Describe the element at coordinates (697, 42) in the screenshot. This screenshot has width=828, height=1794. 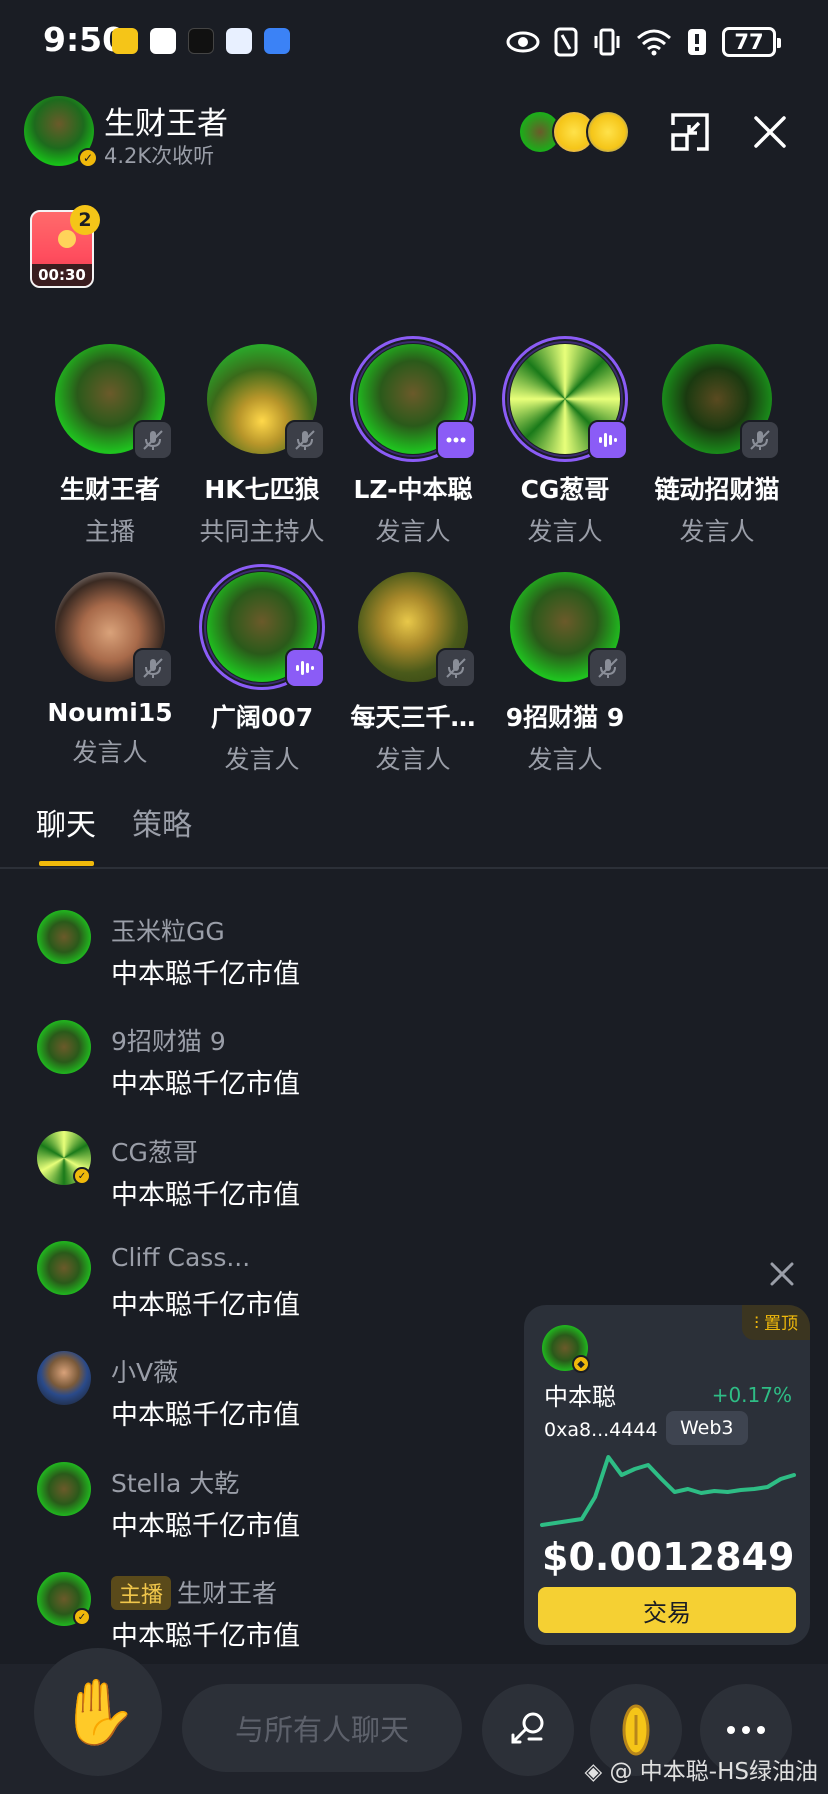
I see `alert-icon` at that location.